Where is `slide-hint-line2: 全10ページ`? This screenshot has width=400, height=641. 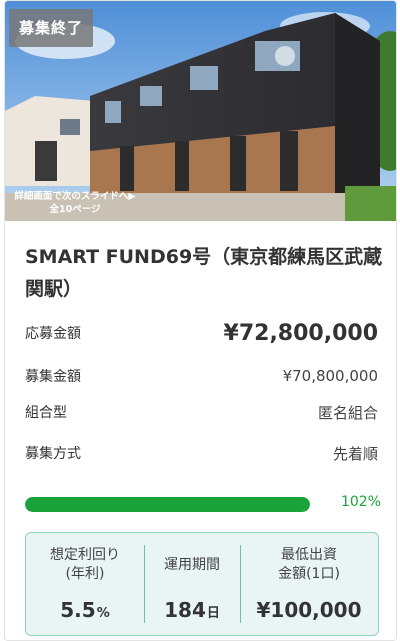
slide-hint-line2: 全10ページ is located at coordinates (75, 209).